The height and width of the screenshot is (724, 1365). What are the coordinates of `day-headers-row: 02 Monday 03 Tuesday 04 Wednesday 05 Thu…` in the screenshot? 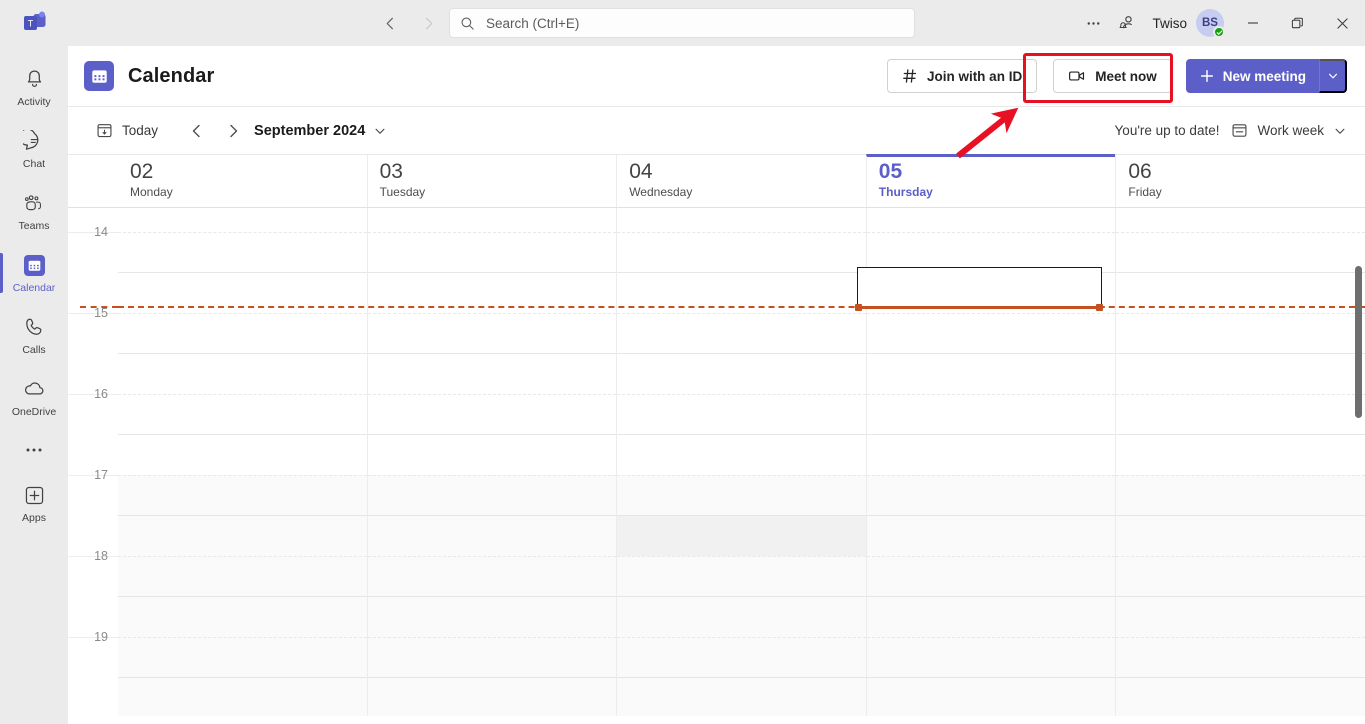 It's located at (716, 181).